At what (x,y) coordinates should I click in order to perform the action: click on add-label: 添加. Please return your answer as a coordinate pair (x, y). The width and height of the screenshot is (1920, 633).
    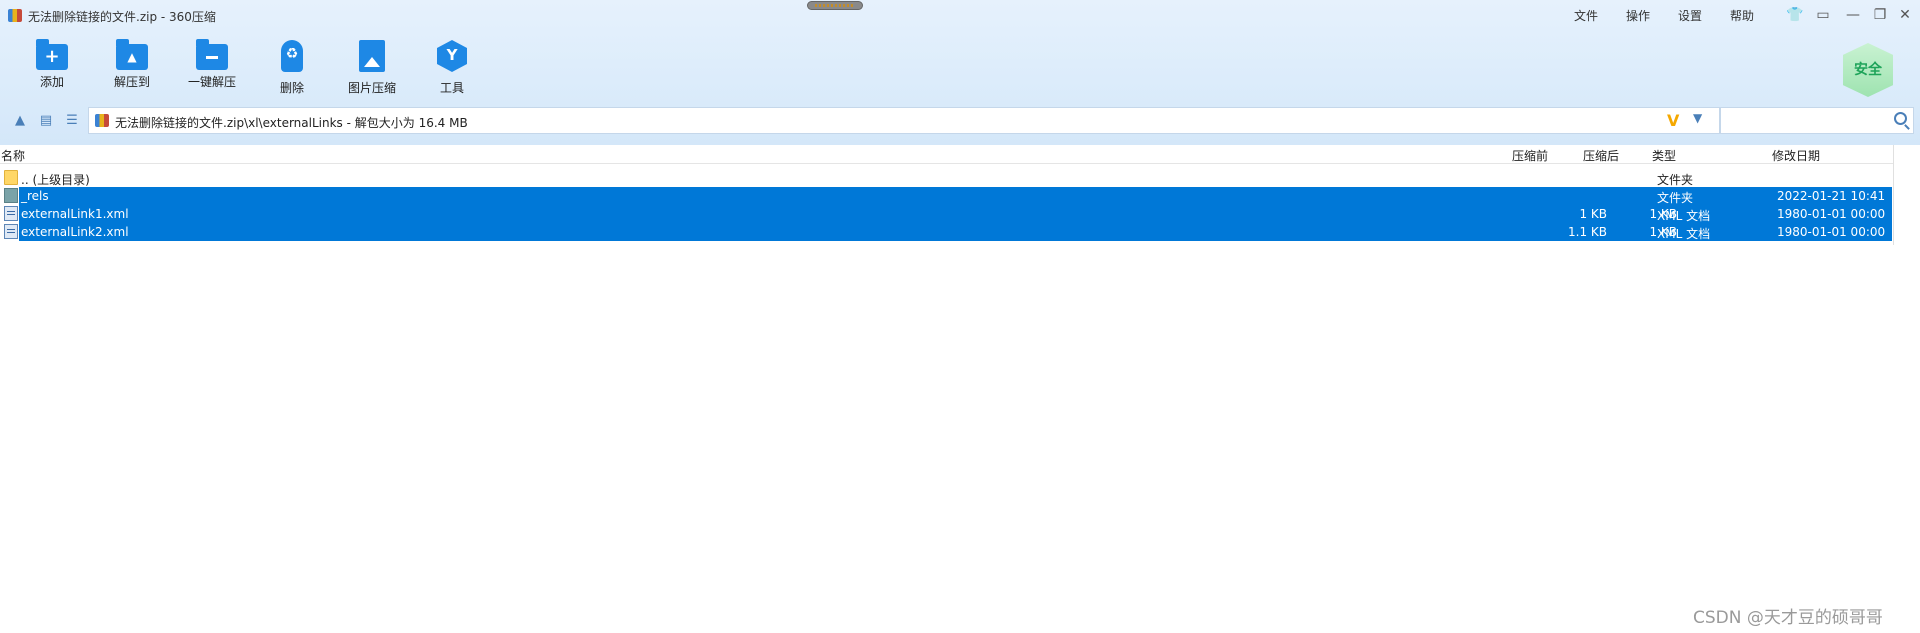
    Looking at the image, I should click on (51, 82).